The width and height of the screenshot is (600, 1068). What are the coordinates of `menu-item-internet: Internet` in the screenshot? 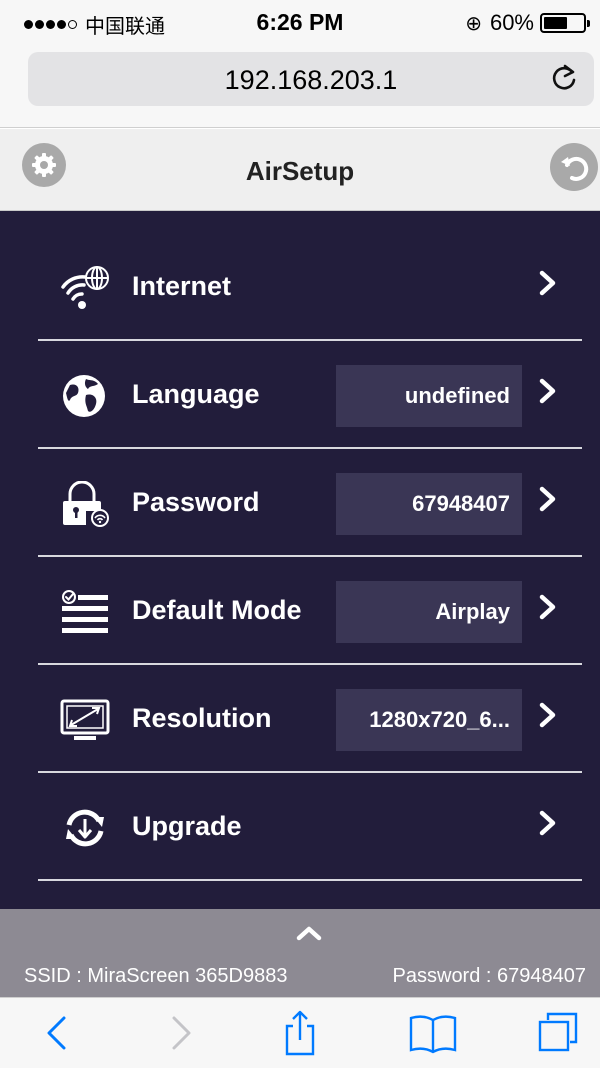 It's located at (310, 287).